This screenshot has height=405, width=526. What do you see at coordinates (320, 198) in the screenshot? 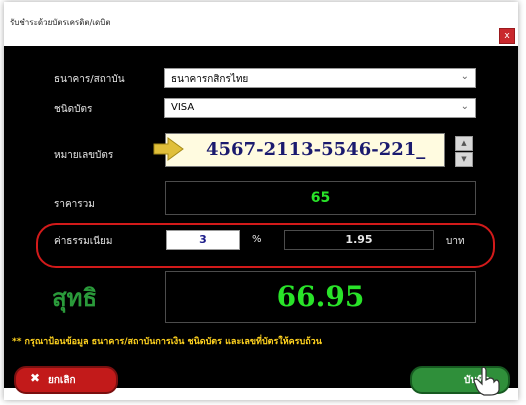
I see `total-value: 65` at bounding box center [320, 198].